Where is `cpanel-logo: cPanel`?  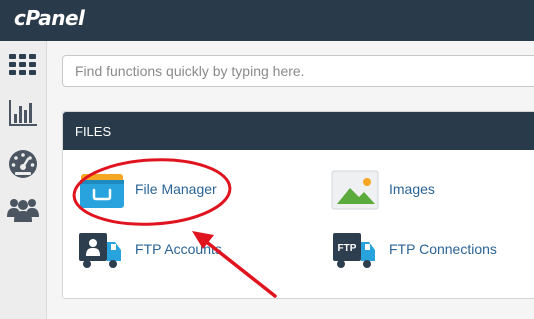
cpanel-logo: cPanel is located at coordinates (49, 18).